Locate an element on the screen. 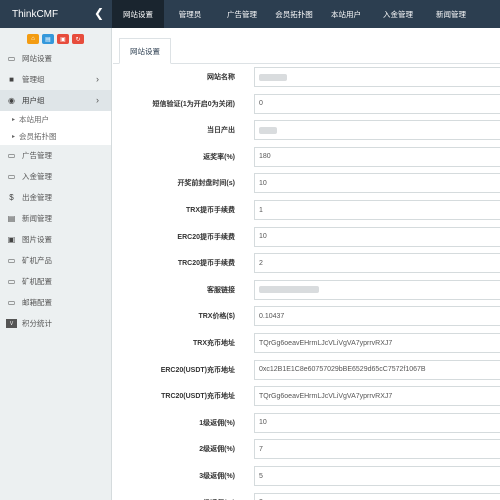  sidebar-item-6: ▤ 新闻管理 is located at coordinates (55, 218).